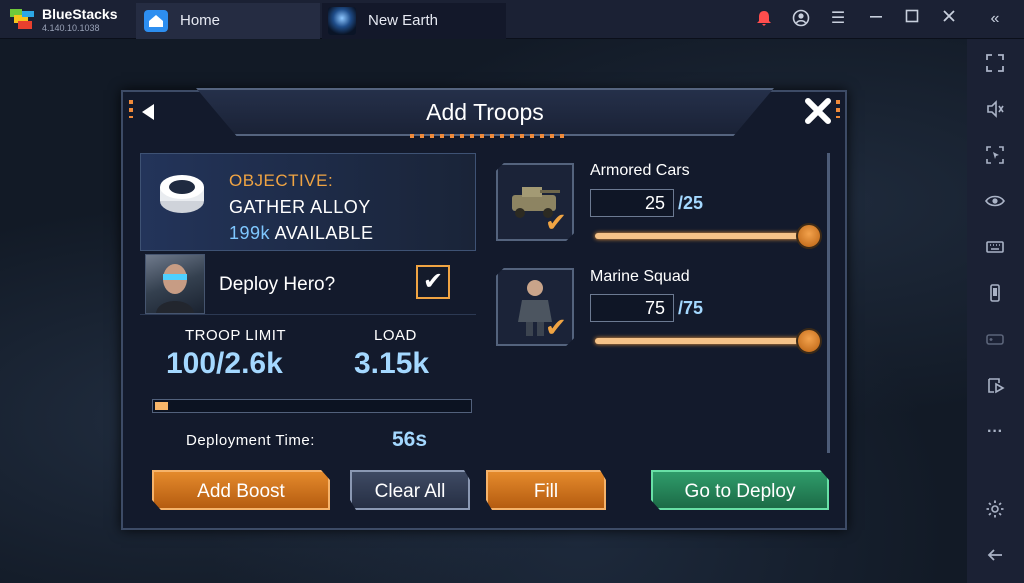 The width and height of the screenshot is (1024, 583). I want to click on available-amount: 199k, so click(250, 233).